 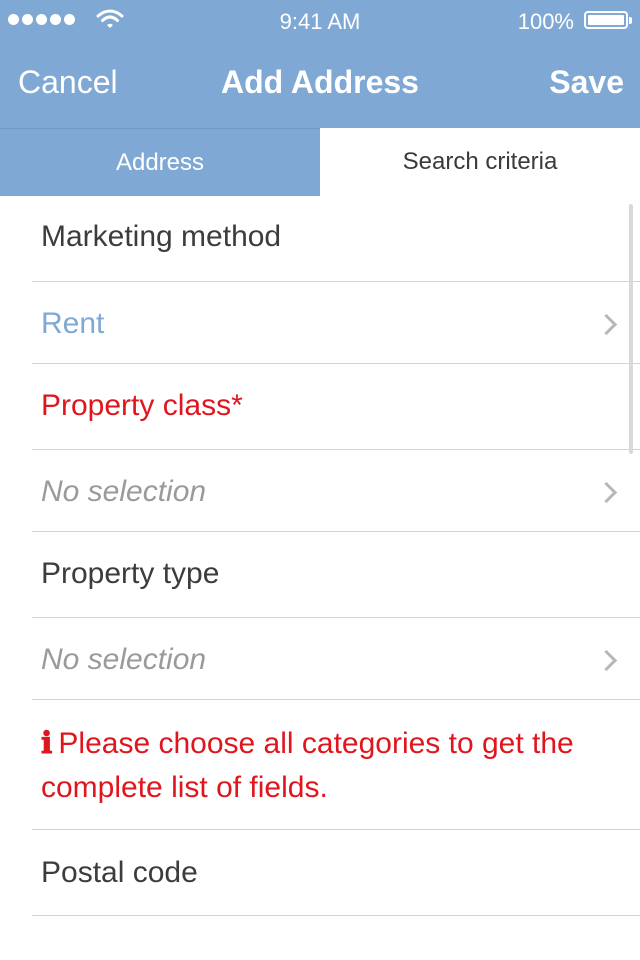 I want to click on marketing-method-value: Rent, so click(x=73, y=323).